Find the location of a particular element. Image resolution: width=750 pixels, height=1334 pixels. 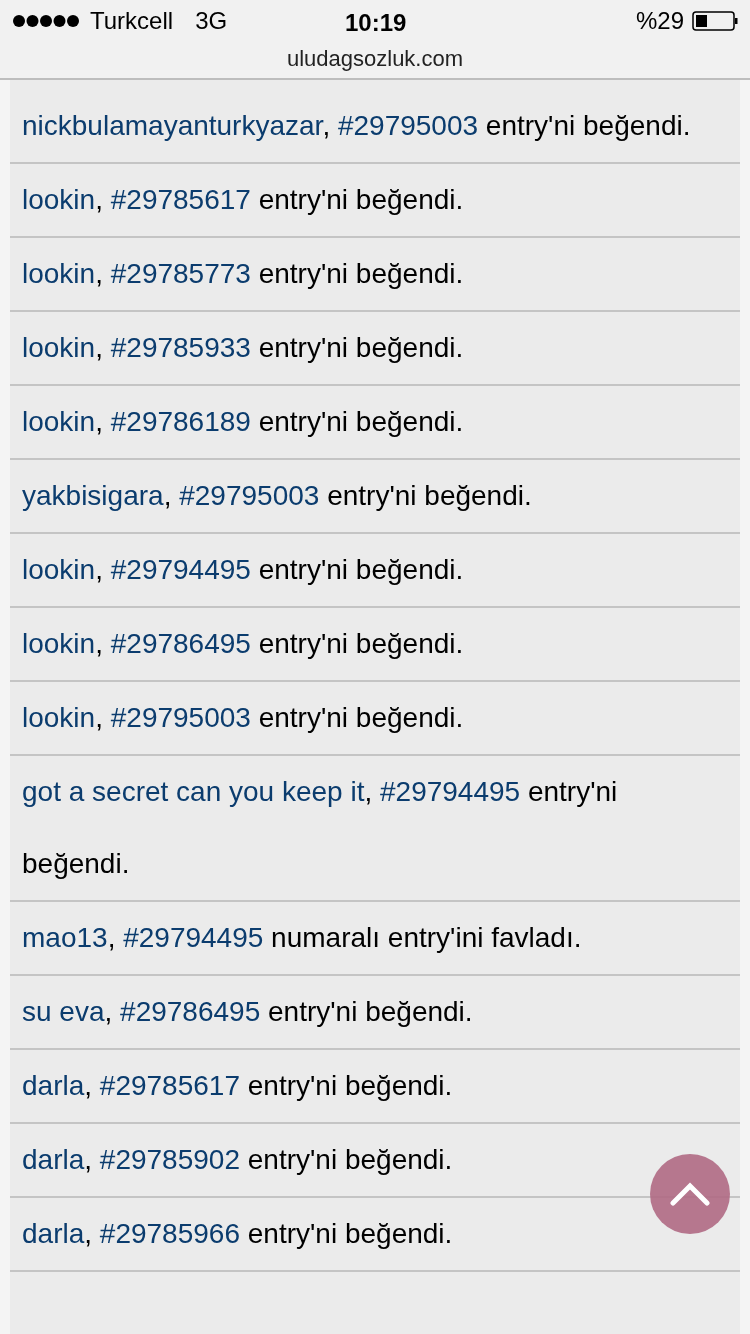

notification-text: su eva, #29786495 entry'ni beğendi. is located at coordinates (248, 1012).